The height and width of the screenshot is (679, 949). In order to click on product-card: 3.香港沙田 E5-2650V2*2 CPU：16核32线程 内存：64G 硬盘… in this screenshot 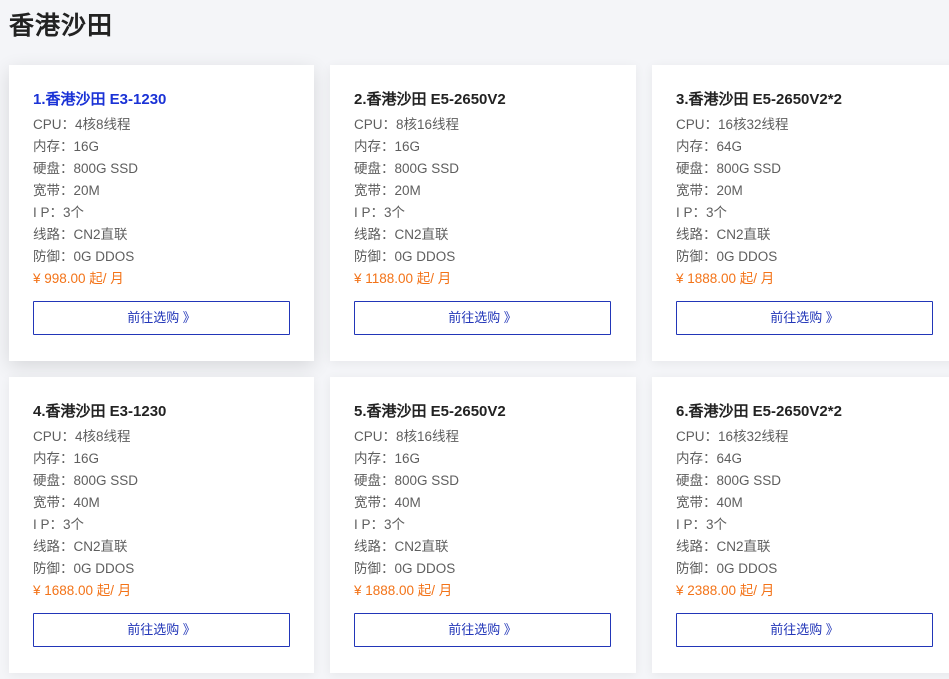, I will do `click(800, 213)`.